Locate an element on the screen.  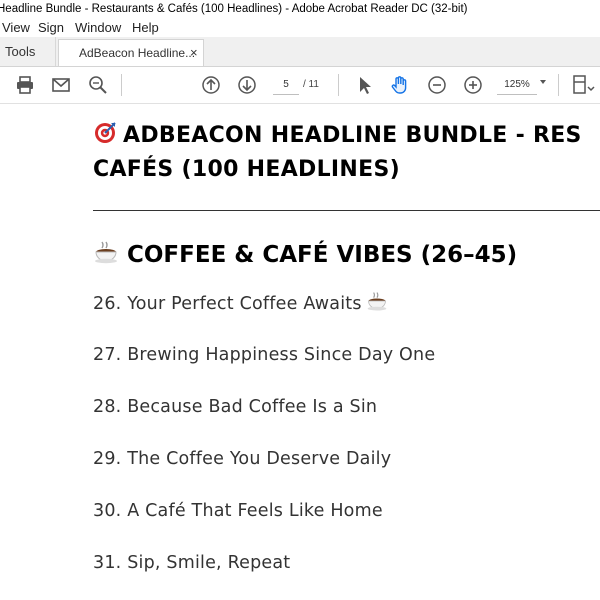
page-layout-icon is located at coordinates (583, 85).